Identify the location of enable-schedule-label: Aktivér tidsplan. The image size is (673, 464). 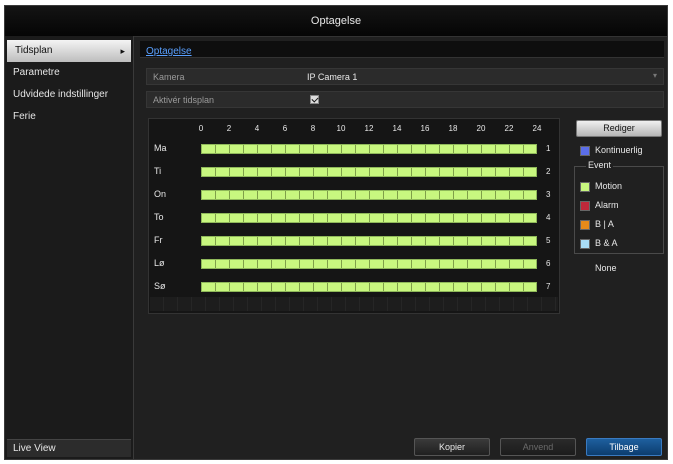
(184, 100).